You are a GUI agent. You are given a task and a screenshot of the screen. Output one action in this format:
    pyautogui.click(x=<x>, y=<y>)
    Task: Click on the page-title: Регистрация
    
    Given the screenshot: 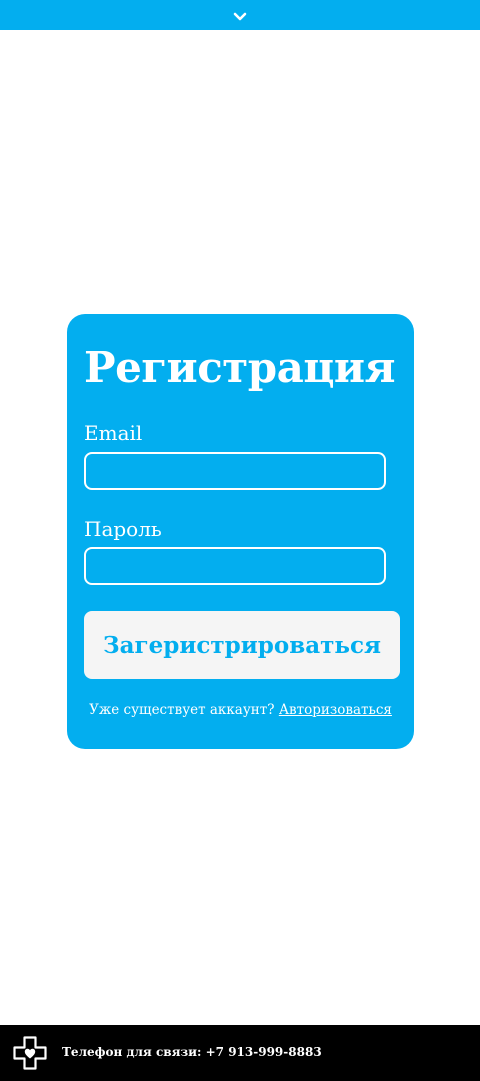 What is the action you would take?
    pyautogui.click(x=240, y=367)
    